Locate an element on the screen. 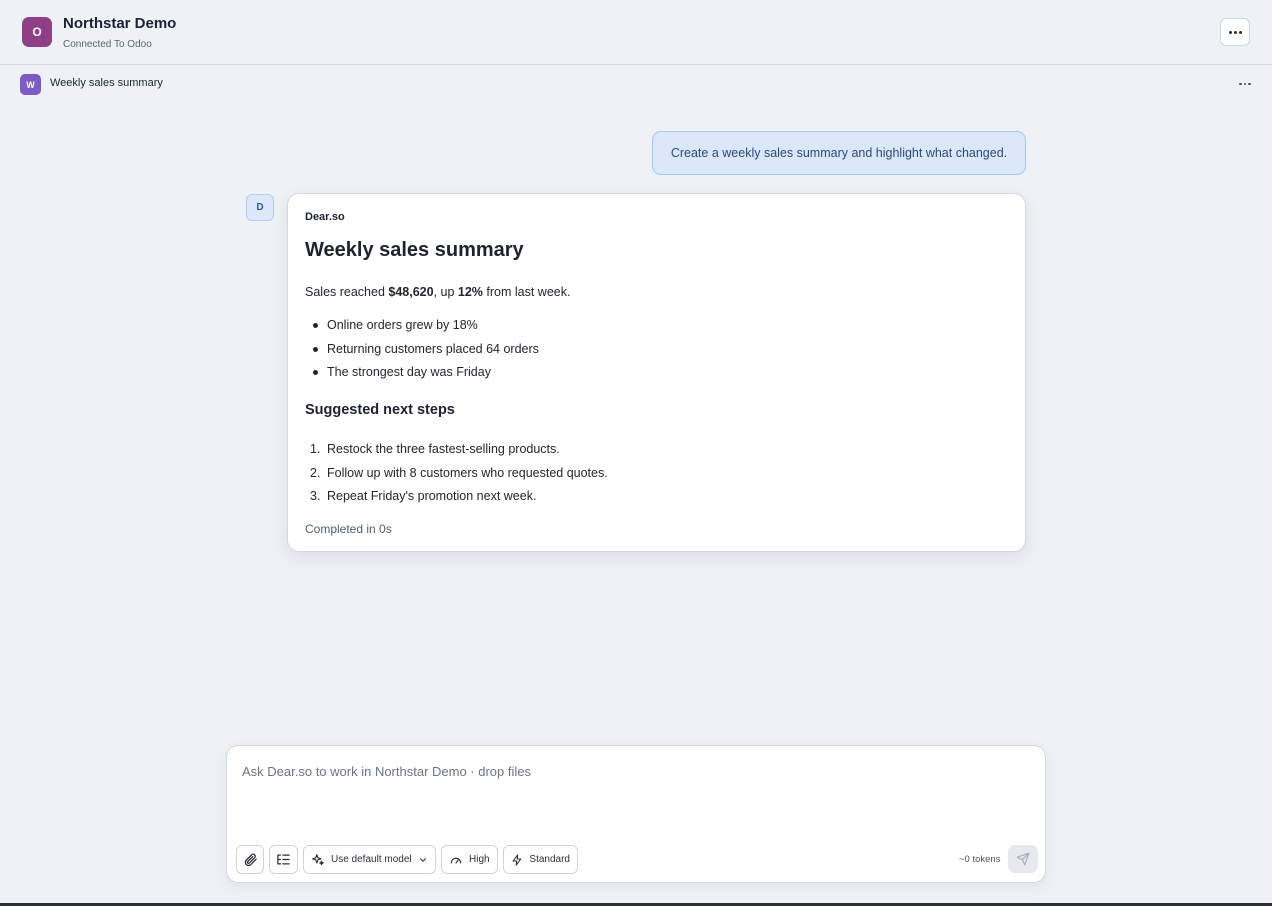  effort-label: High is located at coordinates (479, 859).